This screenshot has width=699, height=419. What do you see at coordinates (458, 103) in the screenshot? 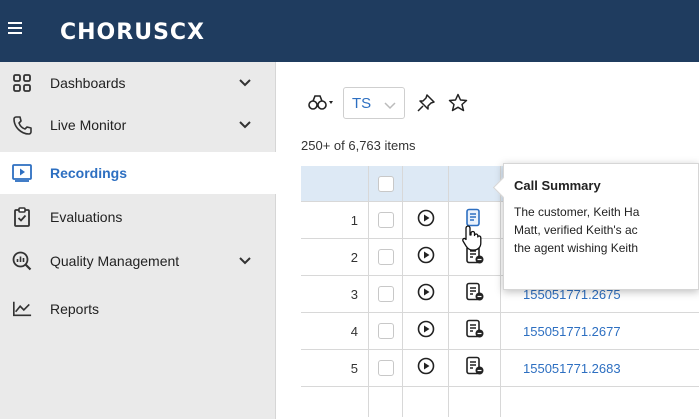
I see `star-icon` at bounding box center [458, 103].